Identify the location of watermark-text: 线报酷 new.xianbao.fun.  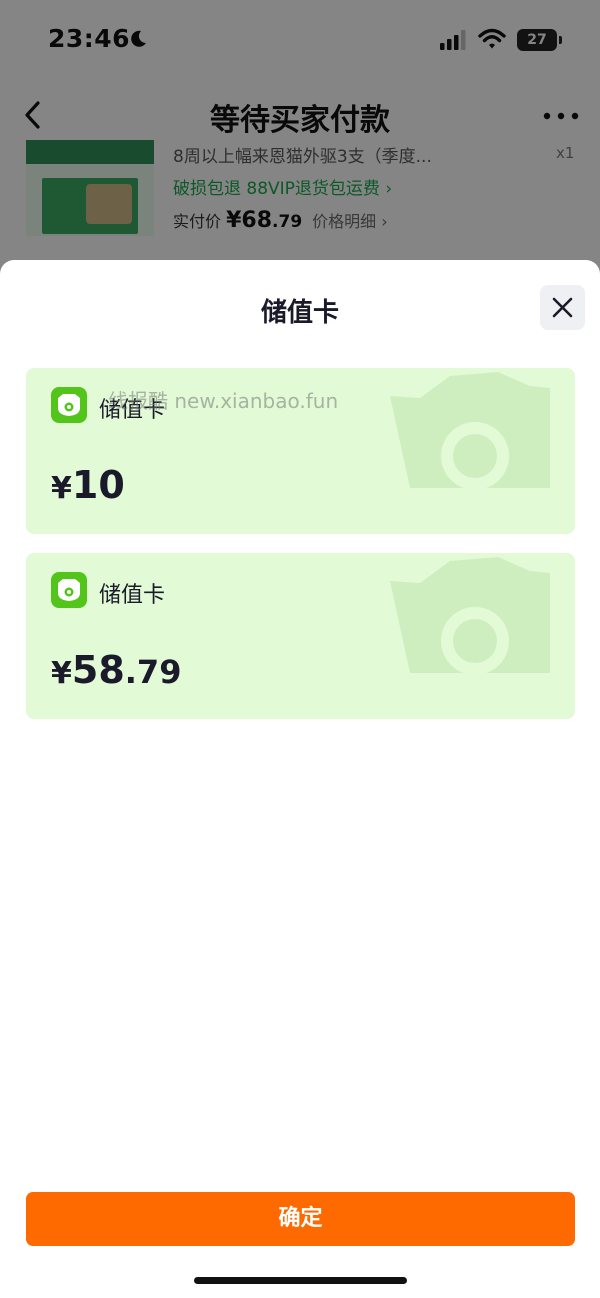
(223, 401).